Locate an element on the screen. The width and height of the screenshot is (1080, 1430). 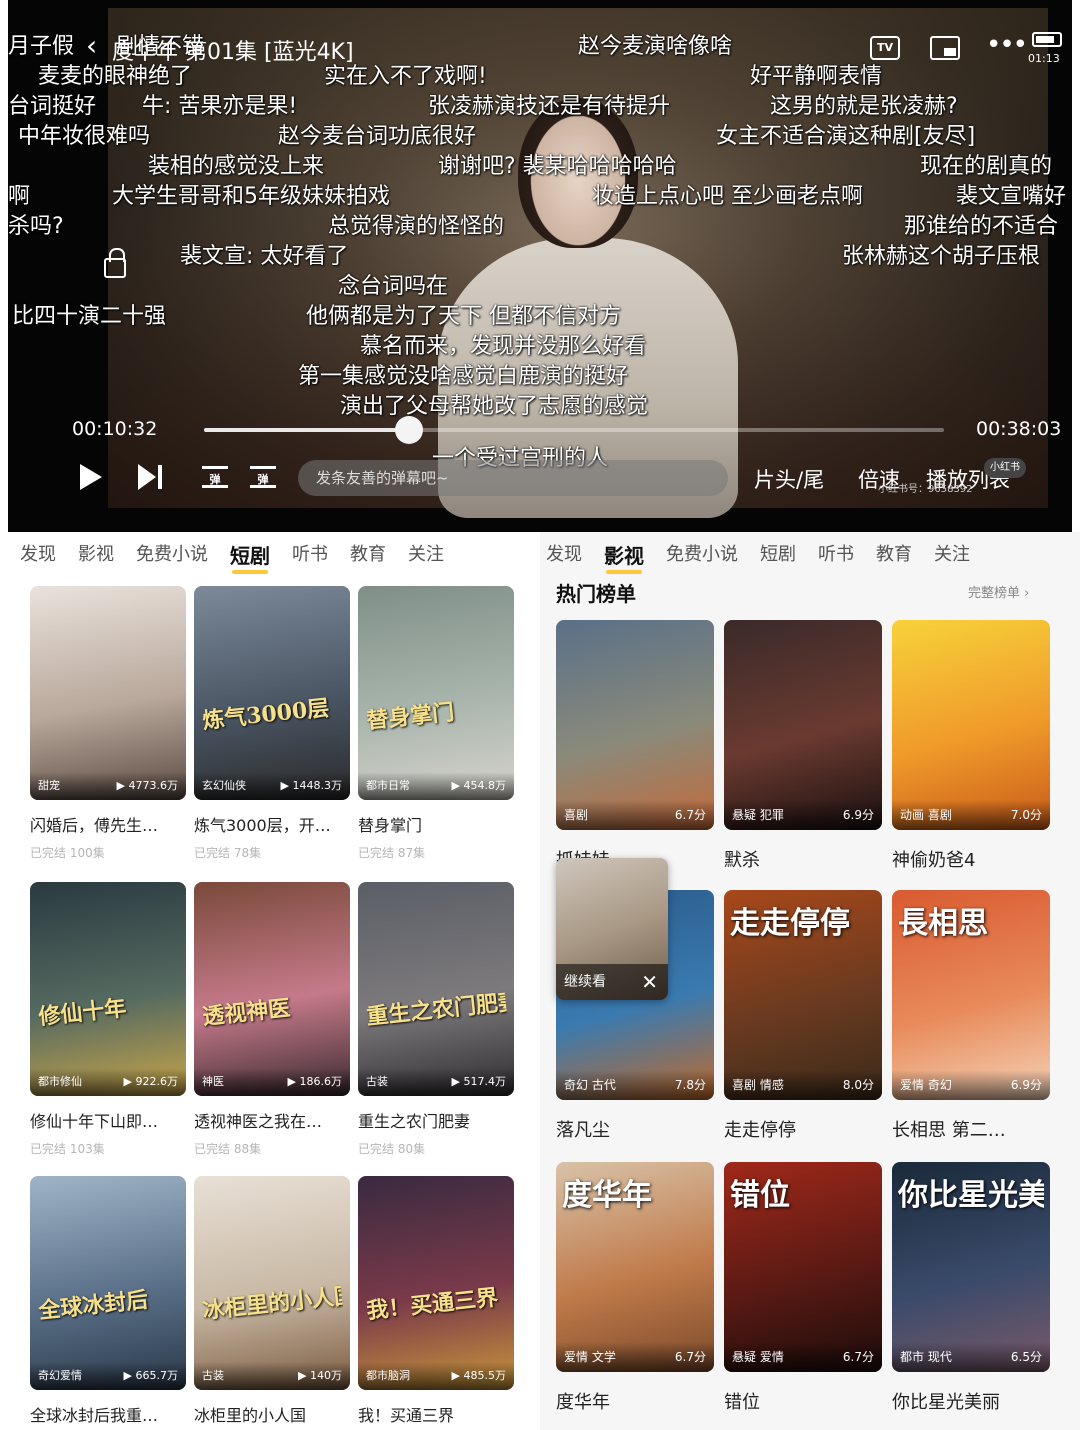
more-icon: ••• is located at coordinates (1007, 45).